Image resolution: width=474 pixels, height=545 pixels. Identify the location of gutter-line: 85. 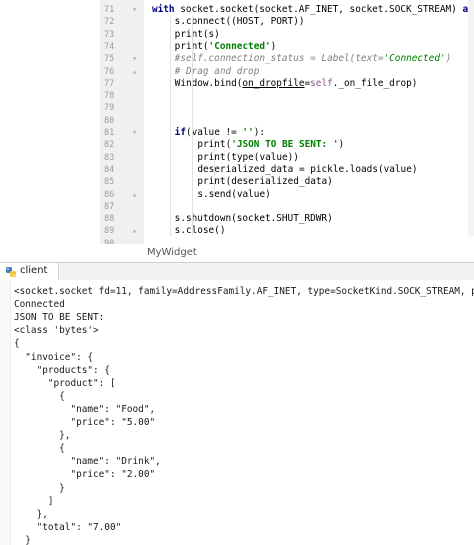
(122, 182).